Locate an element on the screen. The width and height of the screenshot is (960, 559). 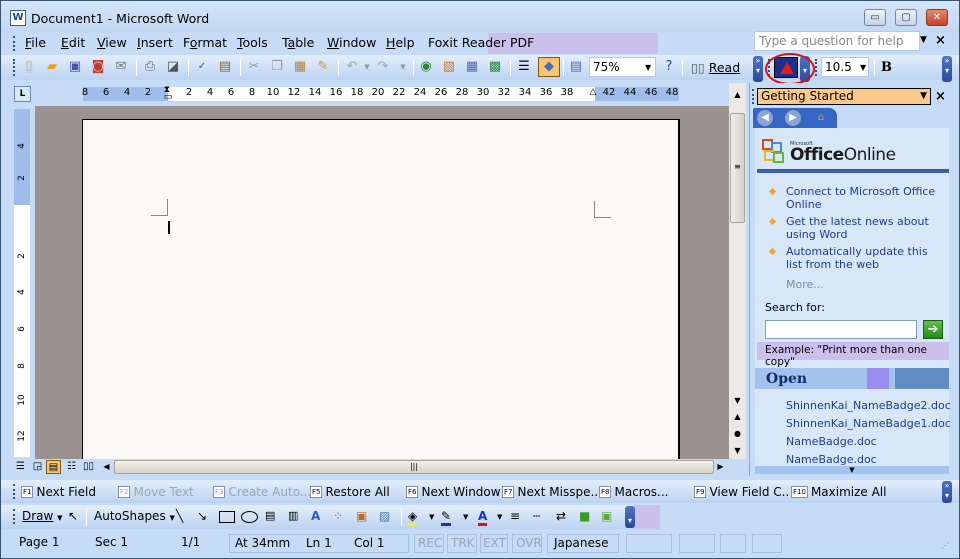
menu-help: Help is located at coordinates (400, 42).